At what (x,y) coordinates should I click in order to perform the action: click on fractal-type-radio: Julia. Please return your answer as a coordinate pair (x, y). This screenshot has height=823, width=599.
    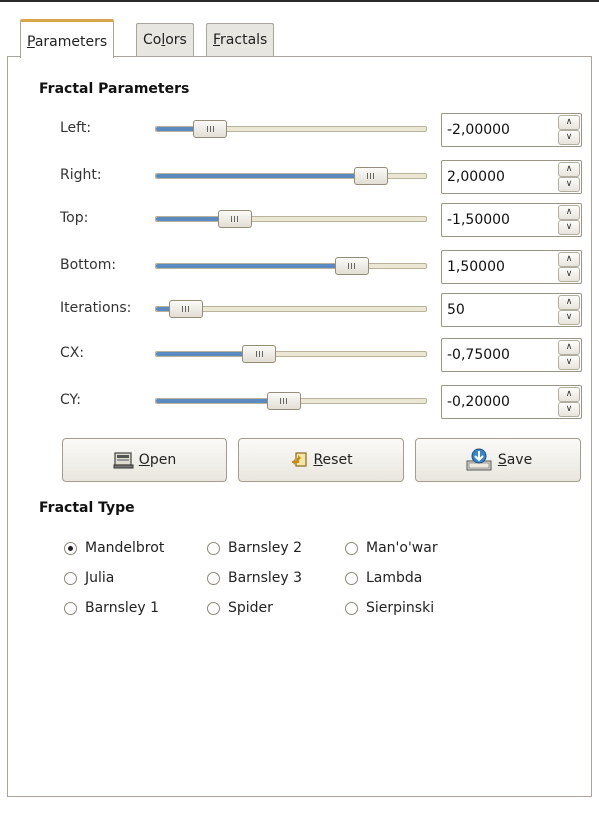
    Looking at the image, I should click on (89, 578).